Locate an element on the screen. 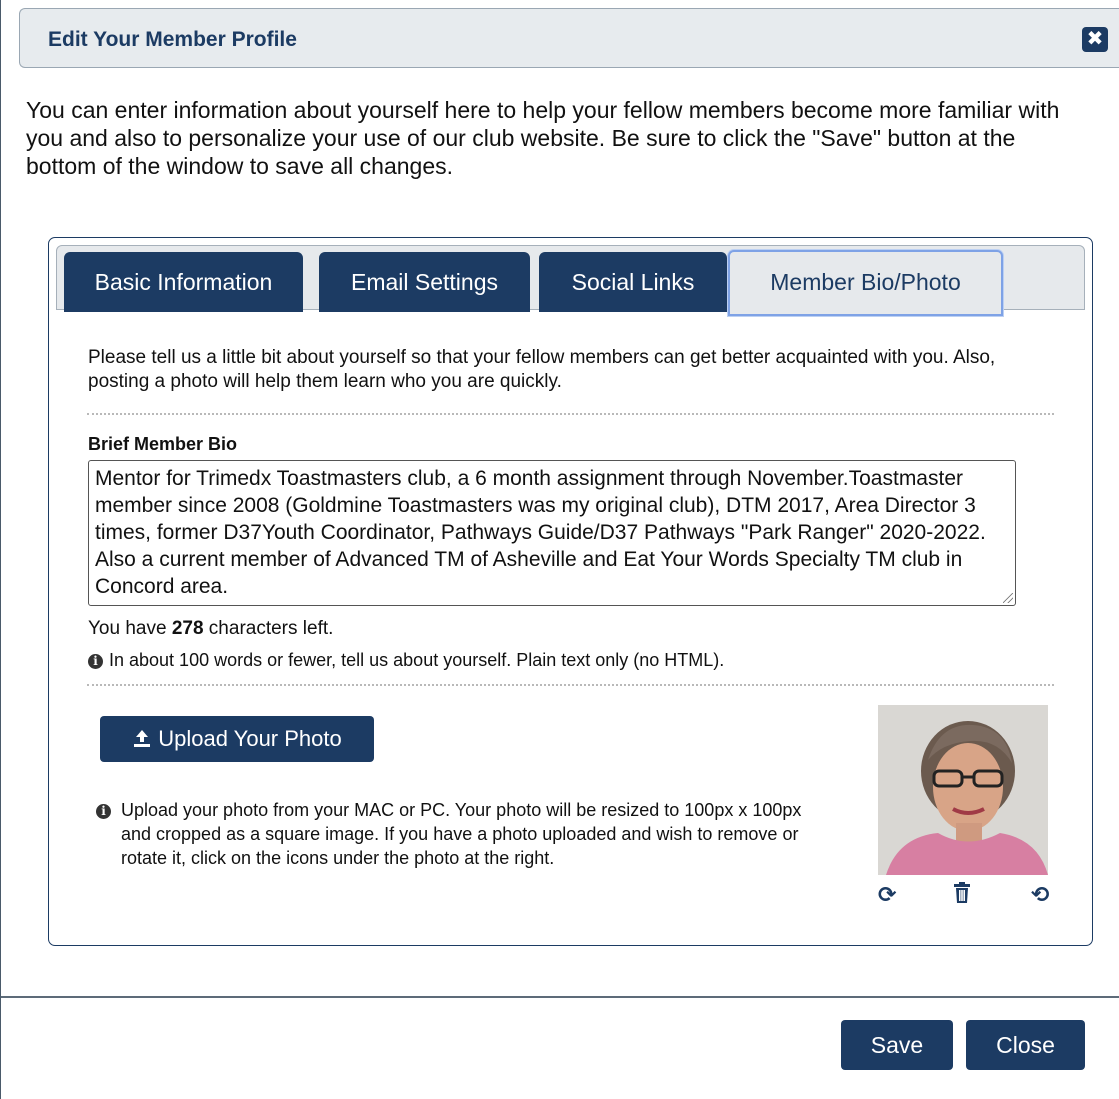 The height and width of the screenshot is (1099, 1119). trash-icon is located at coordinates (962, 895).